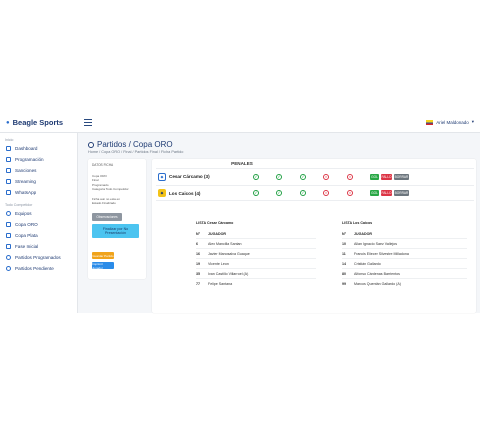  What do you see at coordinates (38, 181) in the screenshot?
I see `sidebar-item-streaming: Streaming` at bounding box center [38, 181].